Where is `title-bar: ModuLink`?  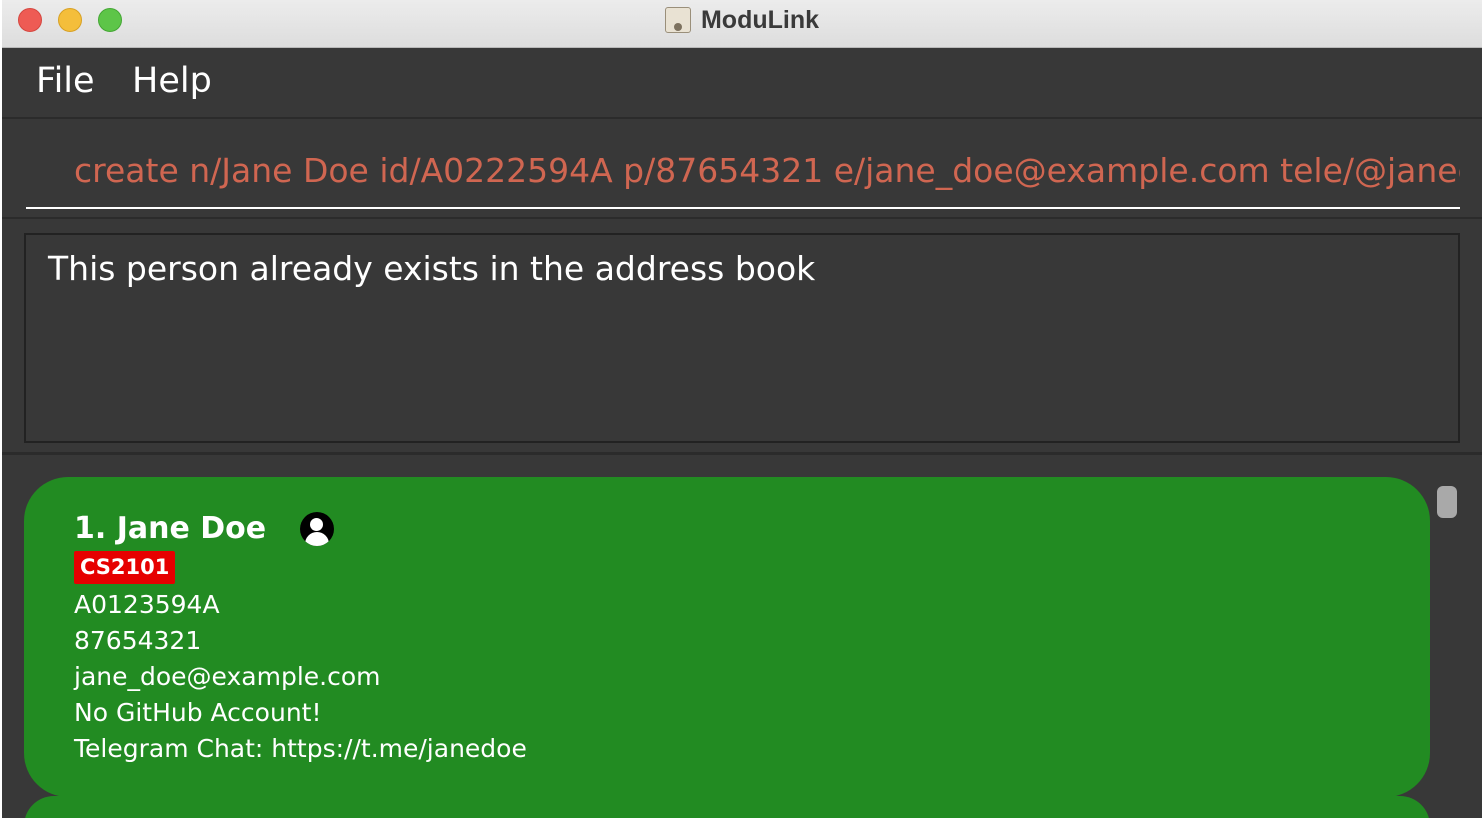 title-bar: ModuLink is located at coordinates (742, 24).